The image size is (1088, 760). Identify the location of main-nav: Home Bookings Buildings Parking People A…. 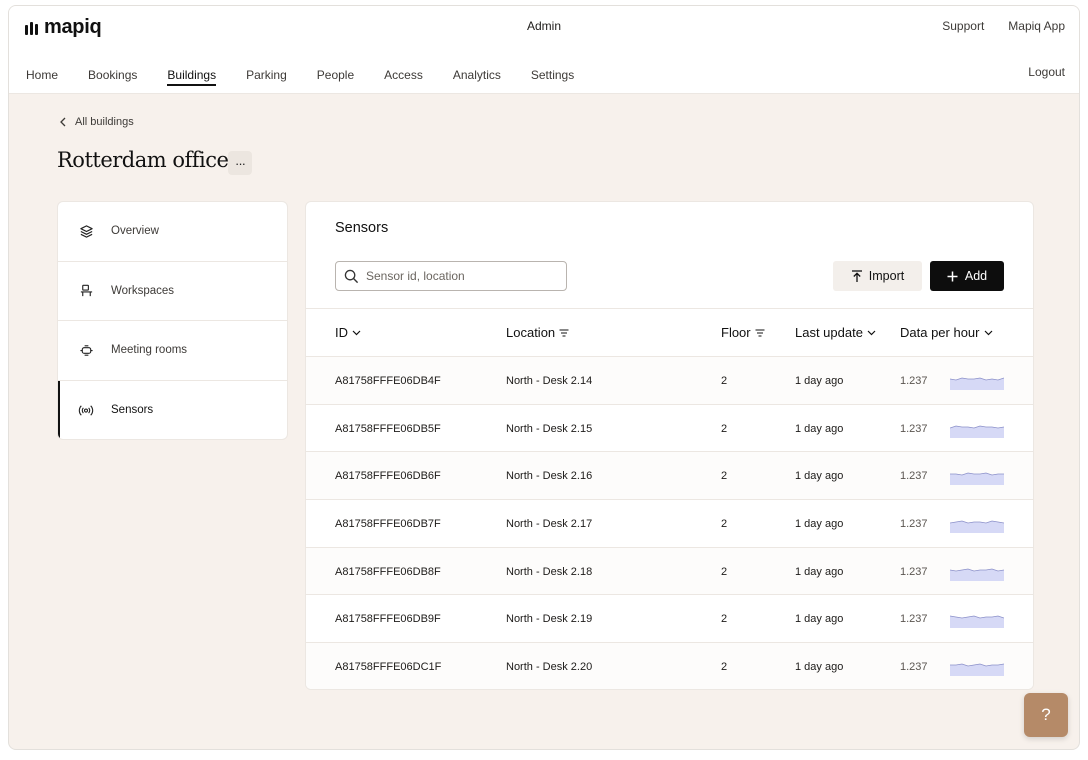
(315, 77).